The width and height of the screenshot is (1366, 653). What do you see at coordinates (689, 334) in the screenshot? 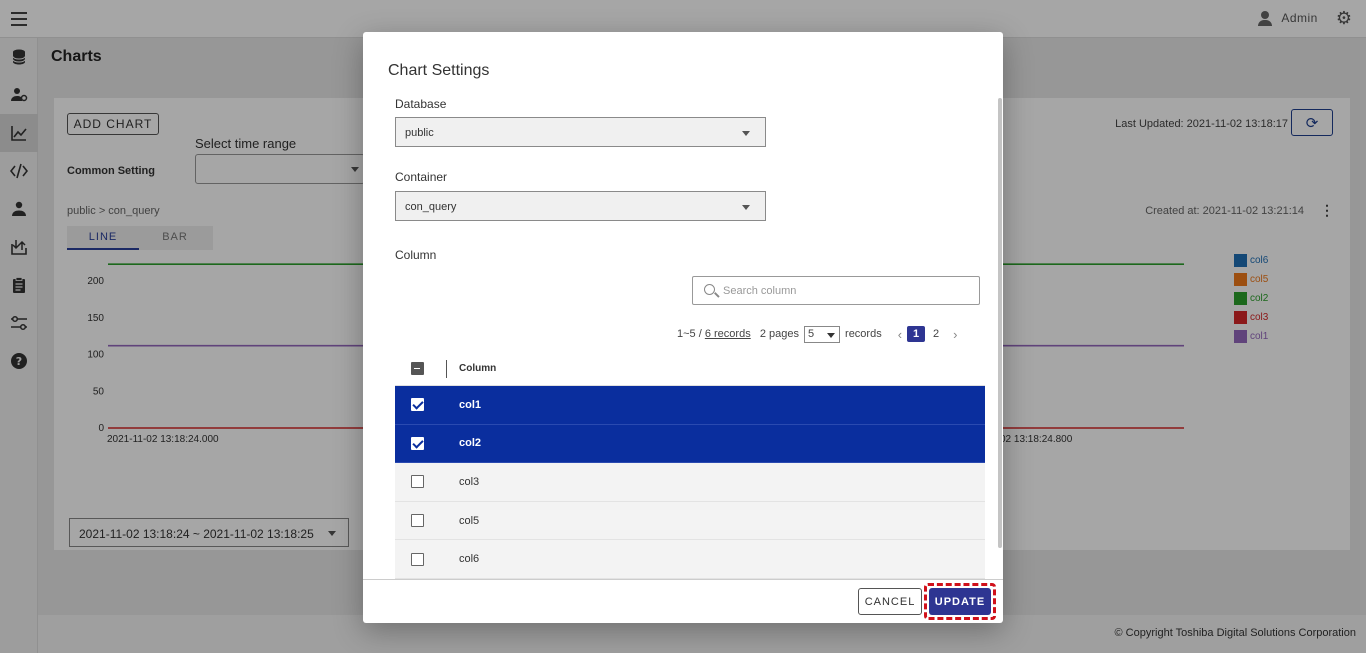
I see `pagination-range: 1~5 /` at bounding box center [689, 334].